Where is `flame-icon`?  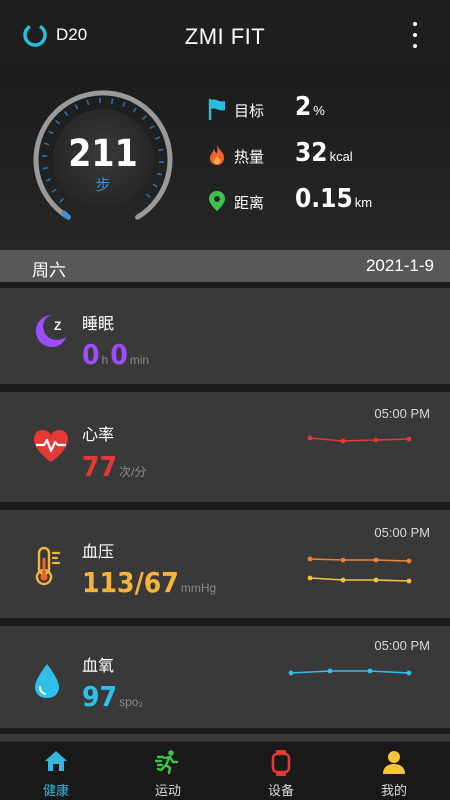 flame-icon is located at coordinates (217, 155).